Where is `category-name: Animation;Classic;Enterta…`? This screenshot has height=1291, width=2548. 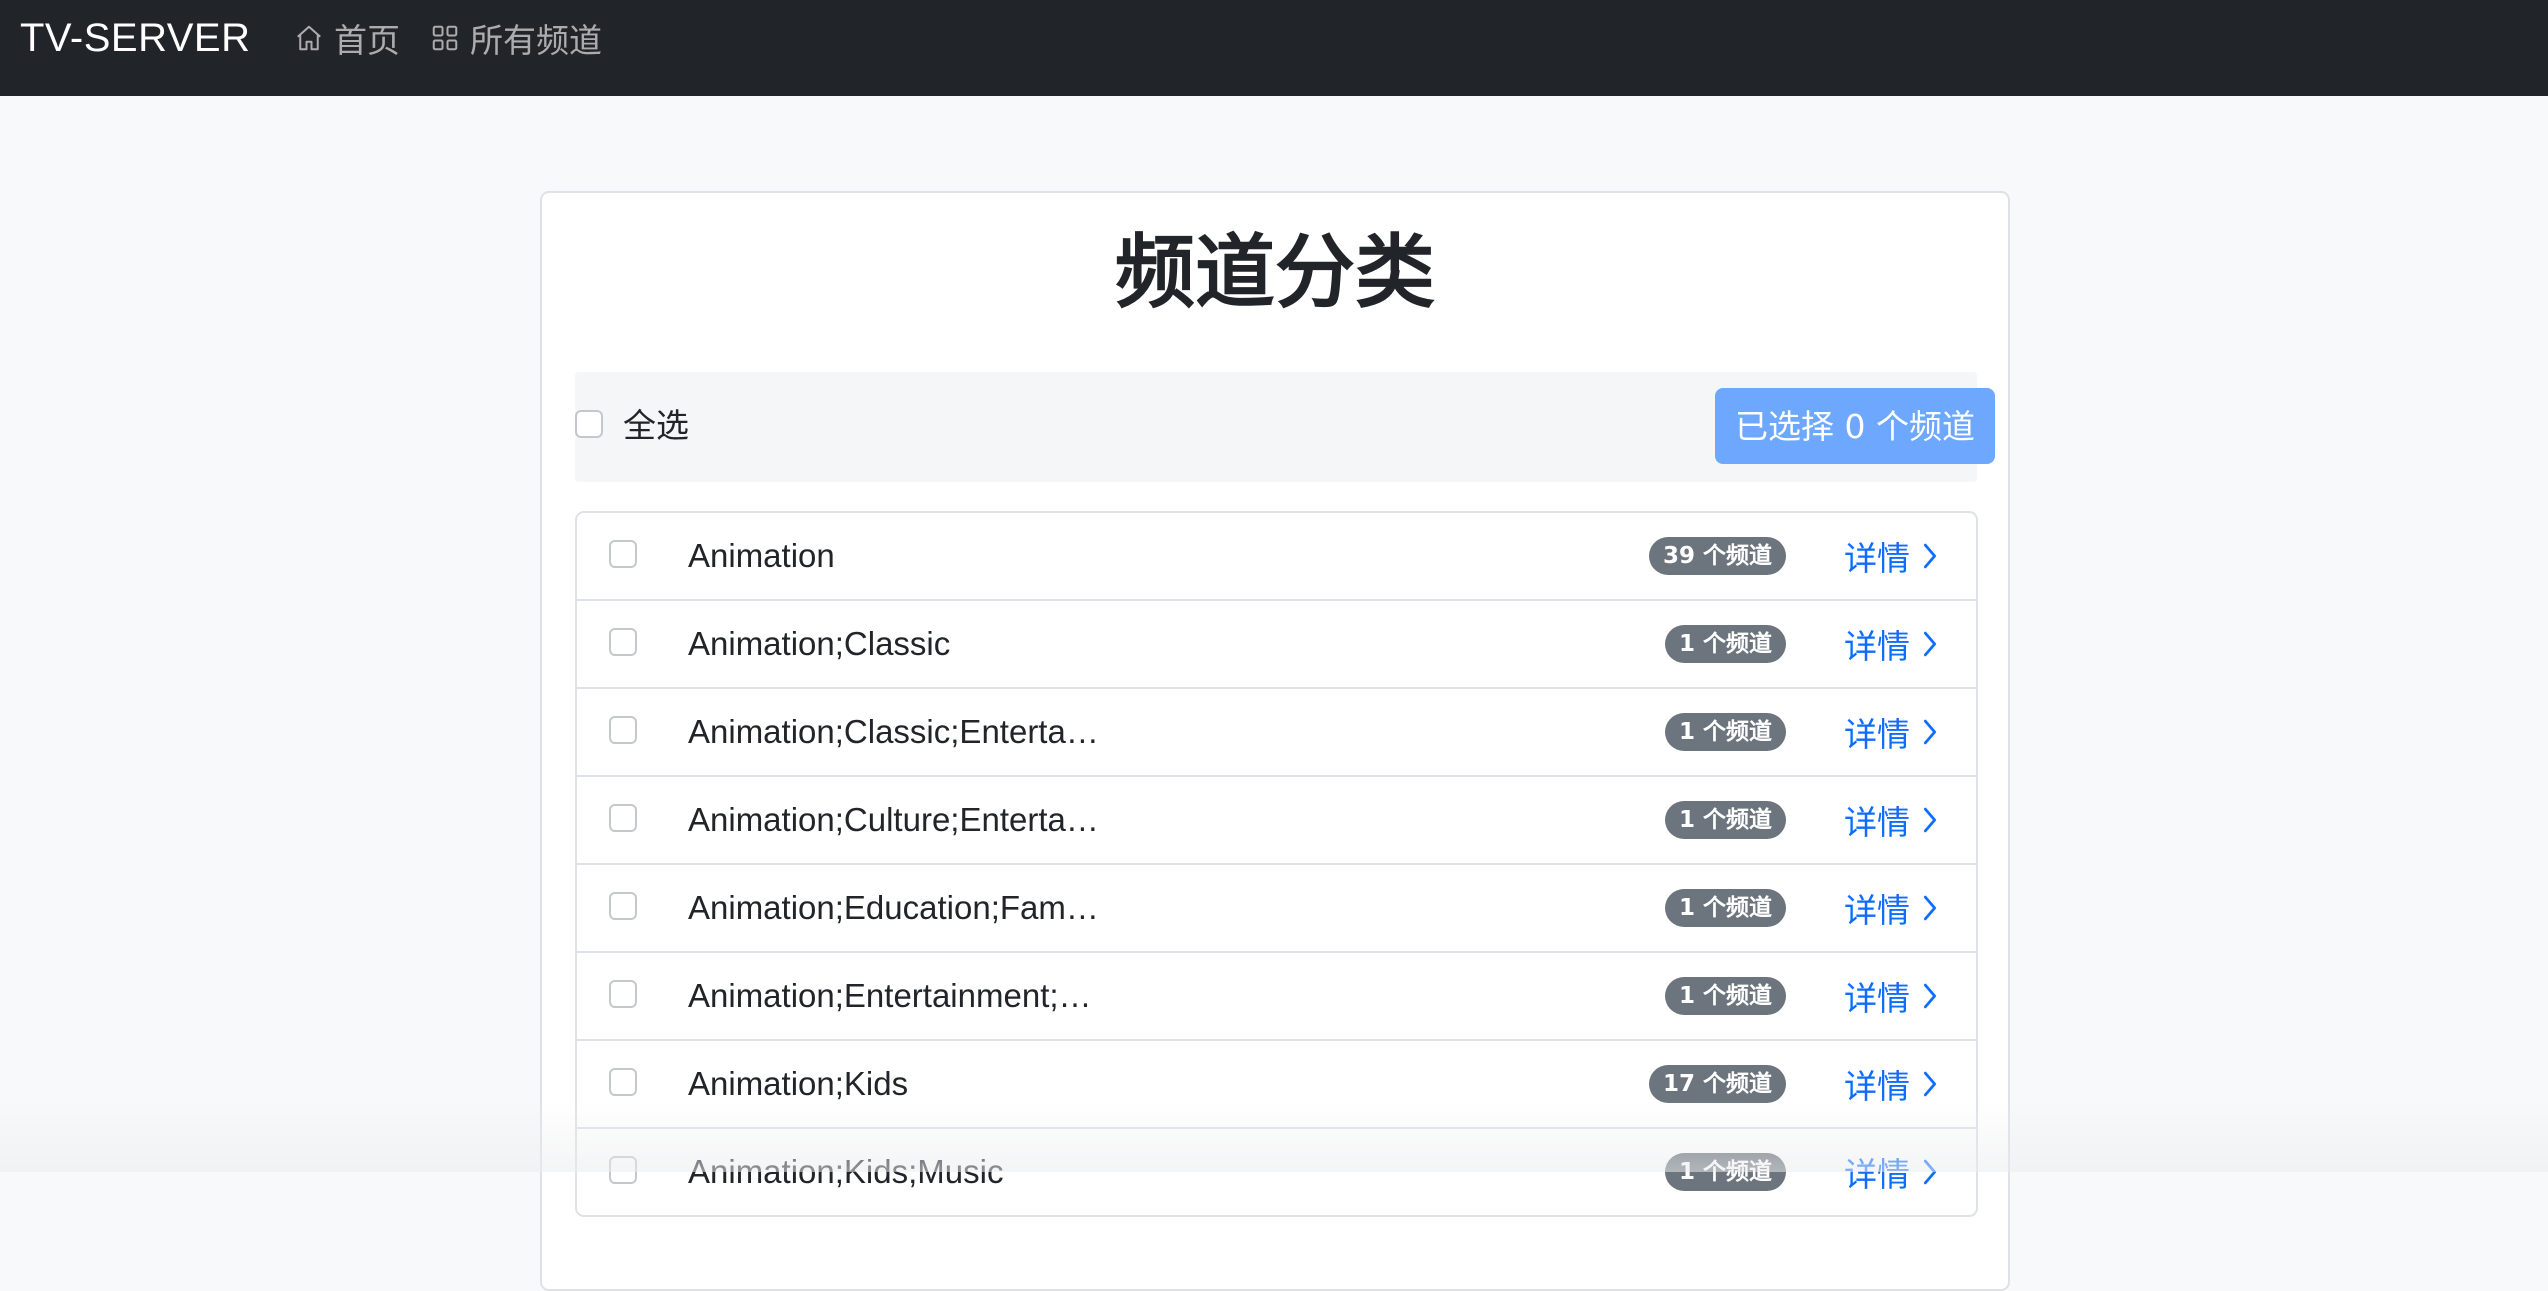
category-name: Animation;Classic;Enterta… is located at coordinates (893, 731).